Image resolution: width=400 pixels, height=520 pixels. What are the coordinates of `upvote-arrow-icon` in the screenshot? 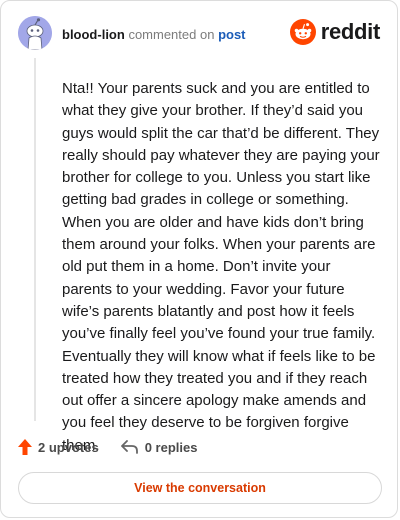 It's located at (25, 447).